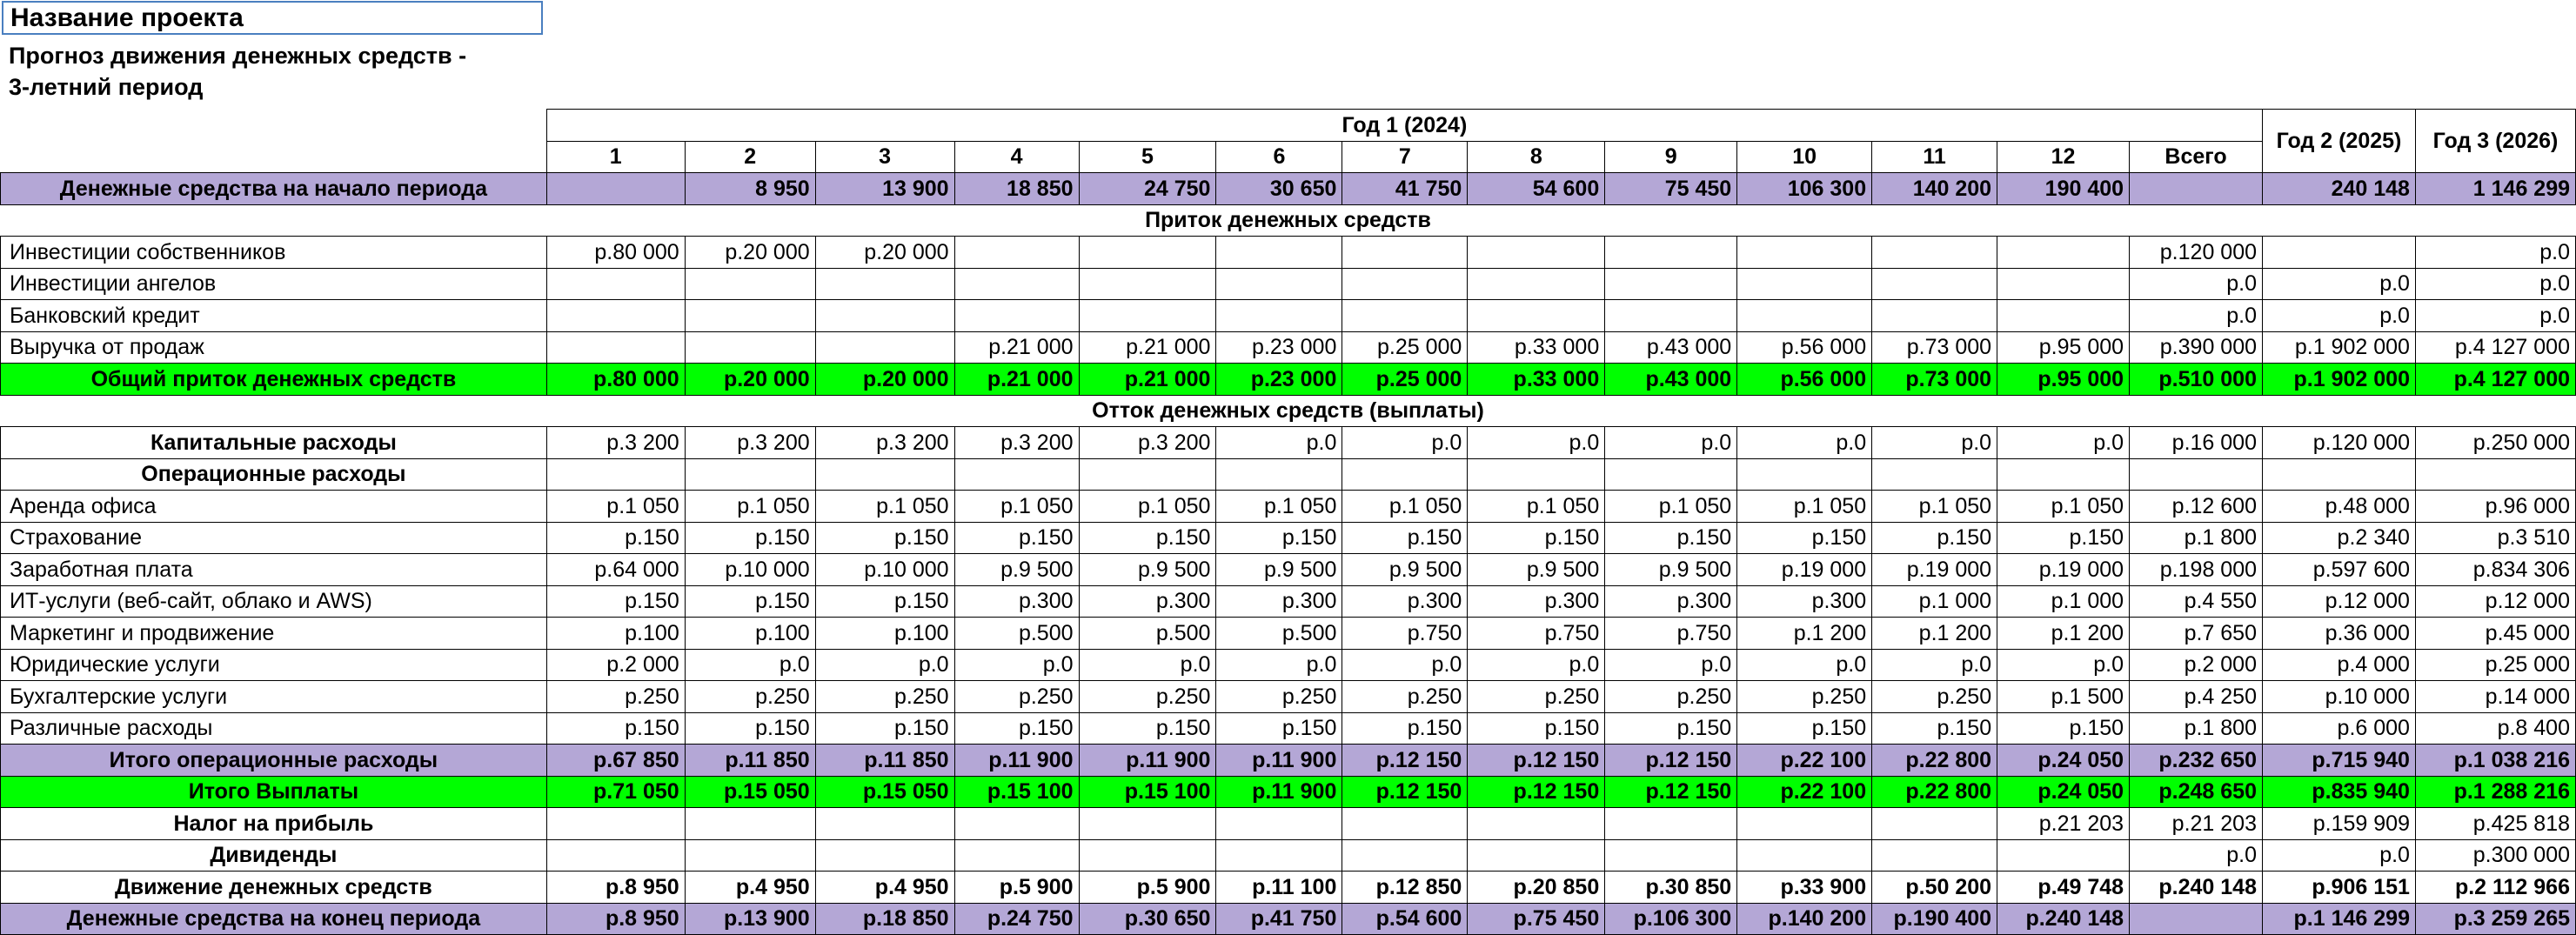 Image resolution: width=2576 pixels, height=935 pixels. What do you see at coordinates (273, 347) in the screenshot?
I see `row-label: Выручка от продаж` at bounding box center [273, 347].